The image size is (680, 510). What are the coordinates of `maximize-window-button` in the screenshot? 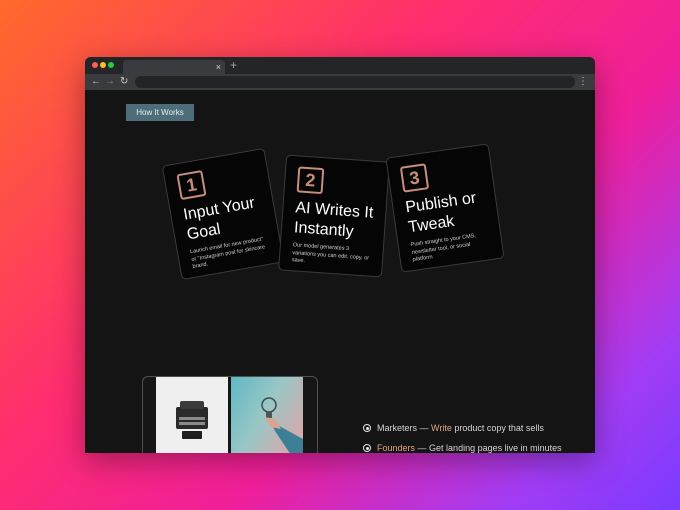 It's located at (111, 65).